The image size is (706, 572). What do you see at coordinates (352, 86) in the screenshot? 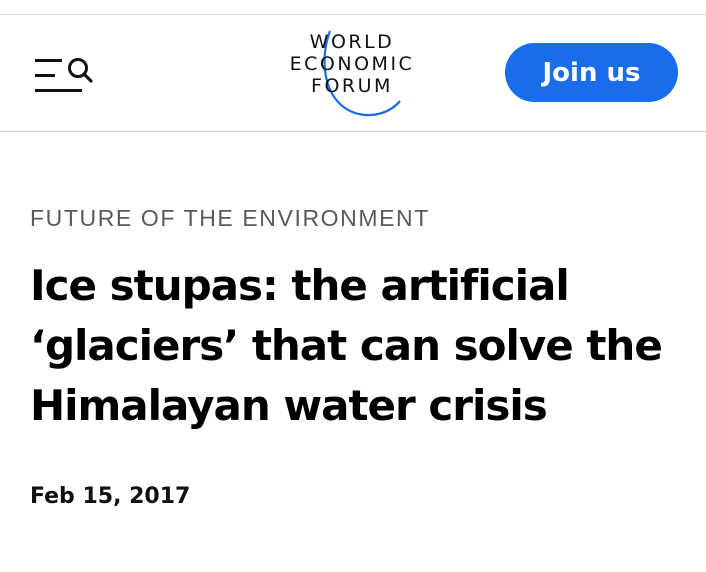
I see `logo-line-forum: FORUM` at bounding box center [352, 86].